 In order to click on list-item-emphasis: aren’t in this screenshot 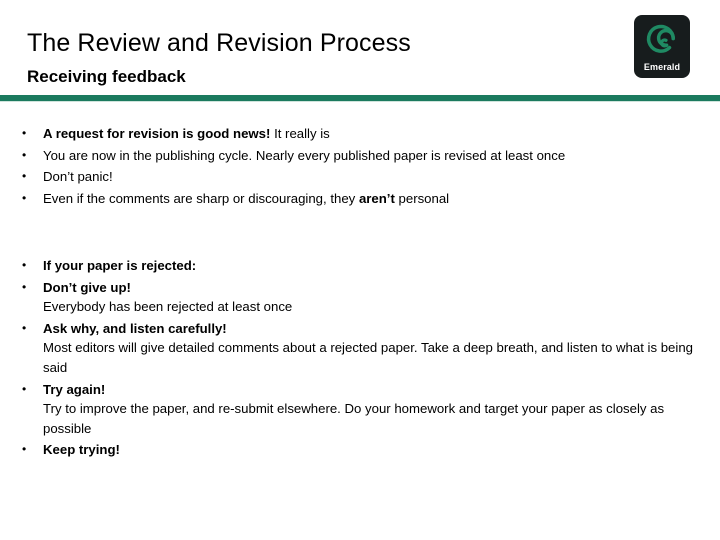, I will do `click(376, 198)`.